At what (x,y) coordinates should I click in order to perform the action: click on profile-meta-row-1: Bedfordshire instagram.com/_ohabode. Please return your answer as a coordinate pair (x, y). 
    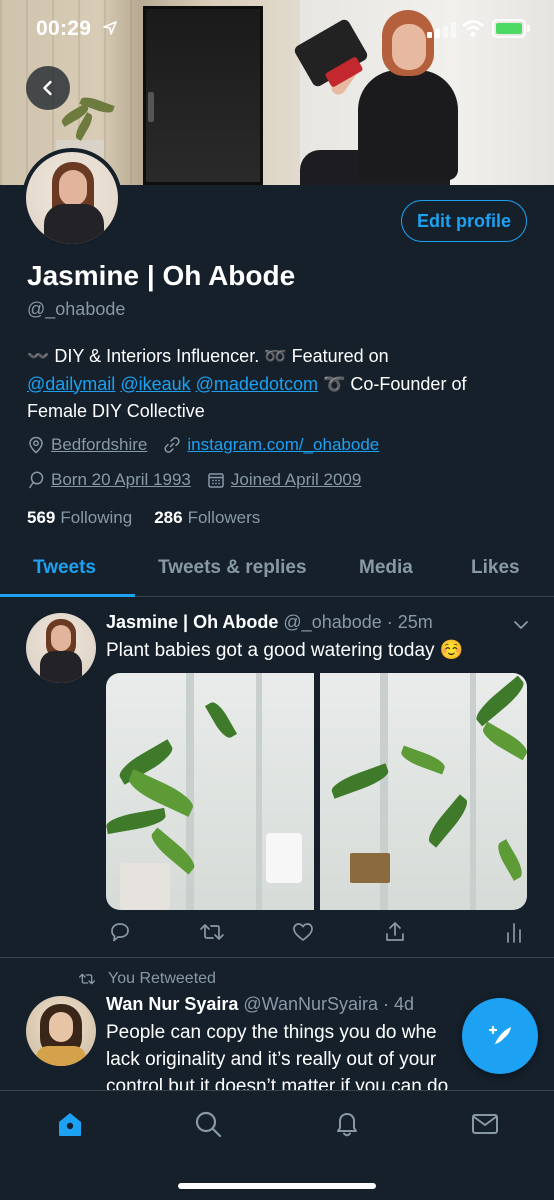
    Looking at the image, I should click on (211, 445).